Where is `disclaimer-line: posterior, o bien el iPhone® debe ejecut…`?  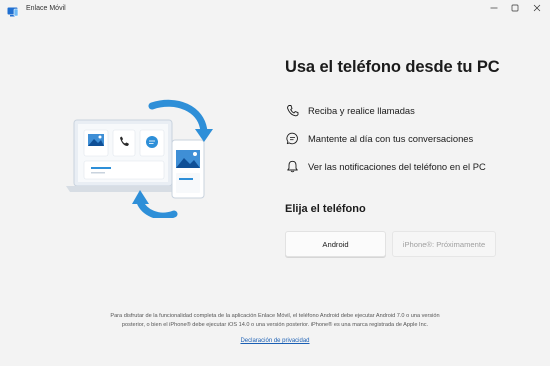 disclaimer-line: posterior, o bien el iPhone® debe ejecut… is located at coordinates (275, 325).